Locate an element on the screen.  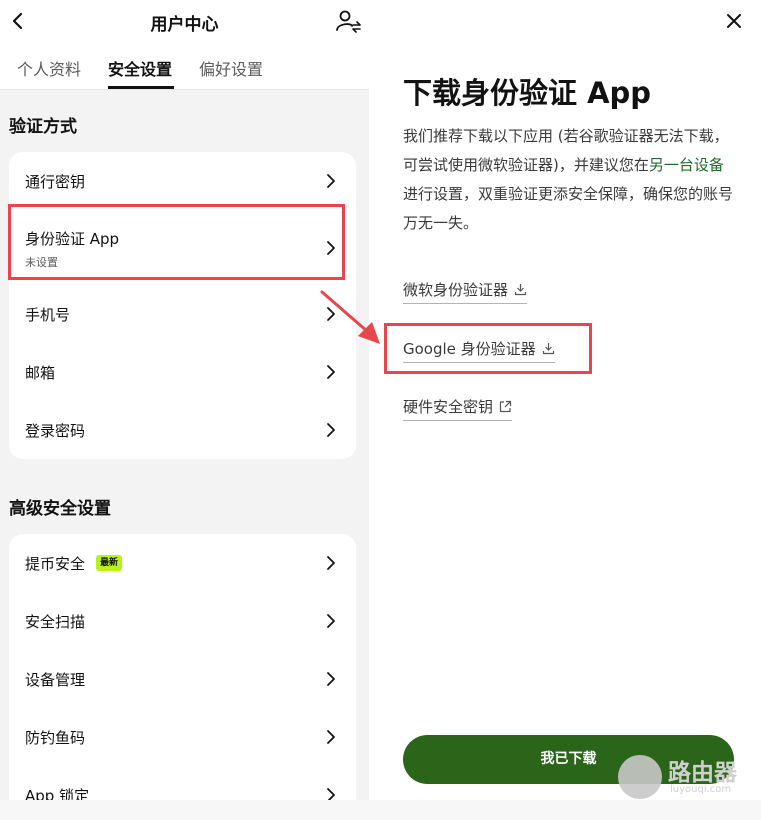
list-item-label: 防钓鱼码 is located at coordinates (55, 738).